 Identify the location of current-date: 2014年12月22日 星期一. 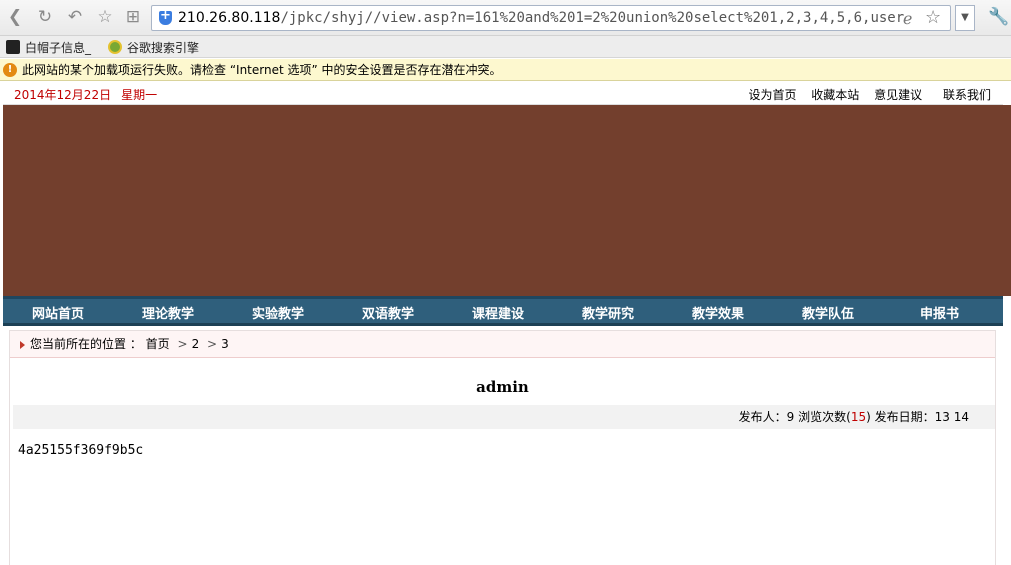
(85, 94).